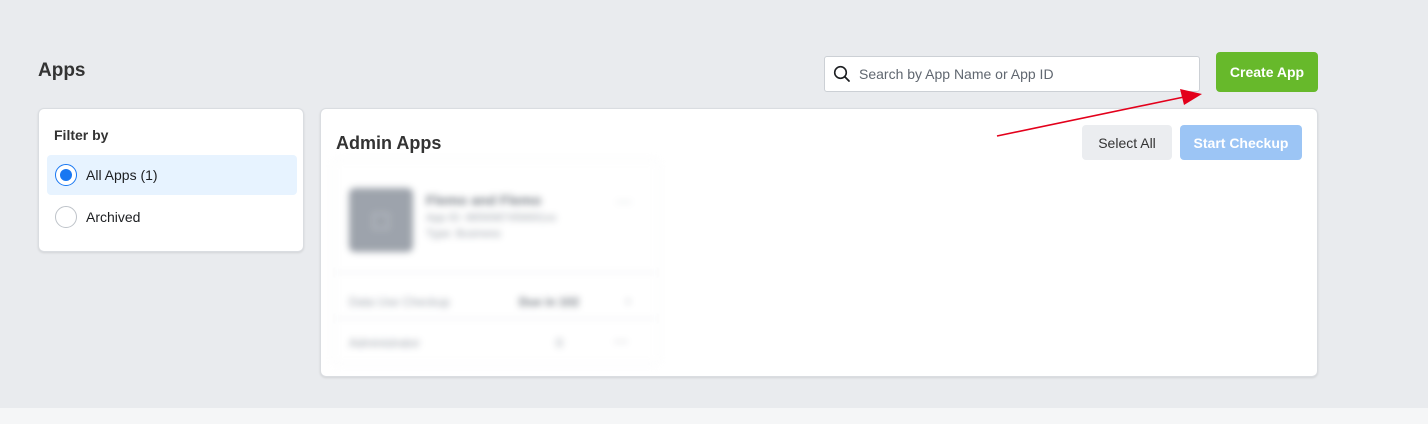 The image size is (1428, 424). I want to click on radio-checked-icon, so click(66, 175).